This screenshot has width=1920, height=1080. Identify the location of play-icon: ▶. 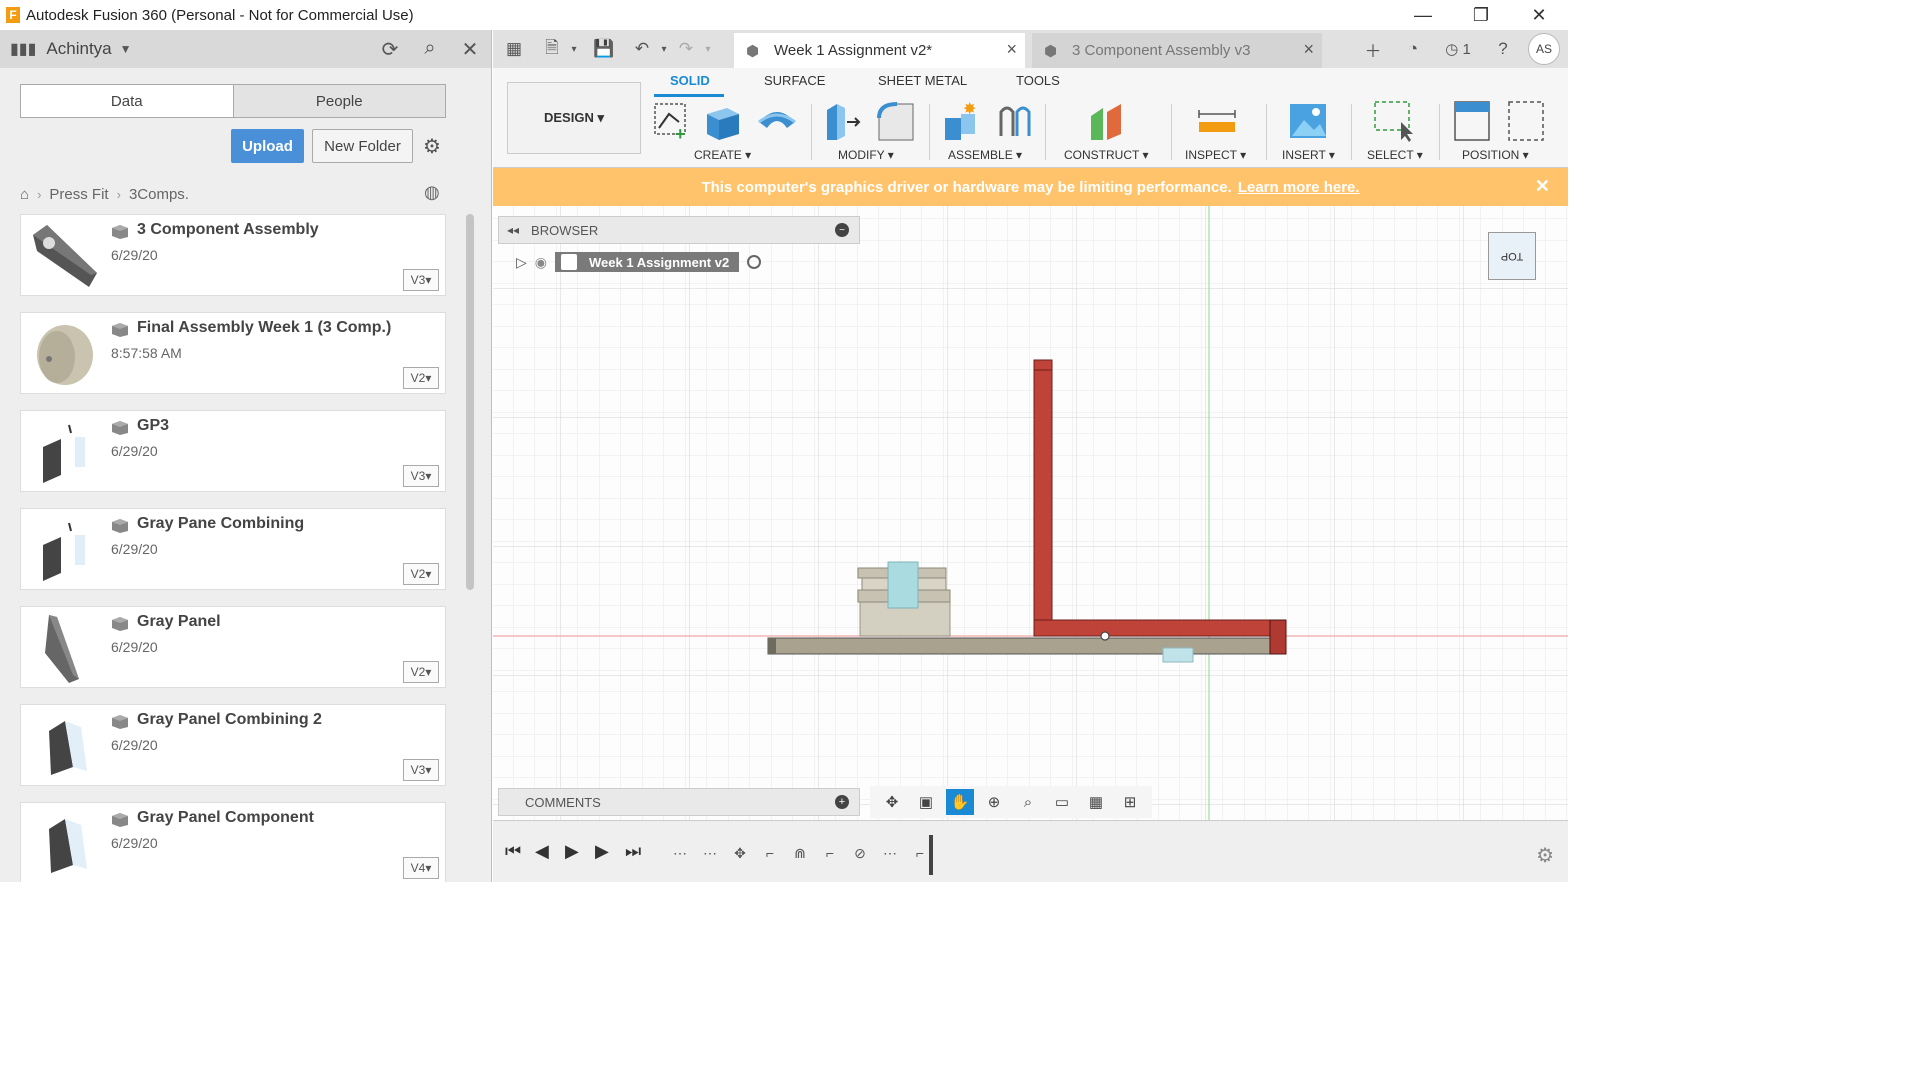
(572, 851).